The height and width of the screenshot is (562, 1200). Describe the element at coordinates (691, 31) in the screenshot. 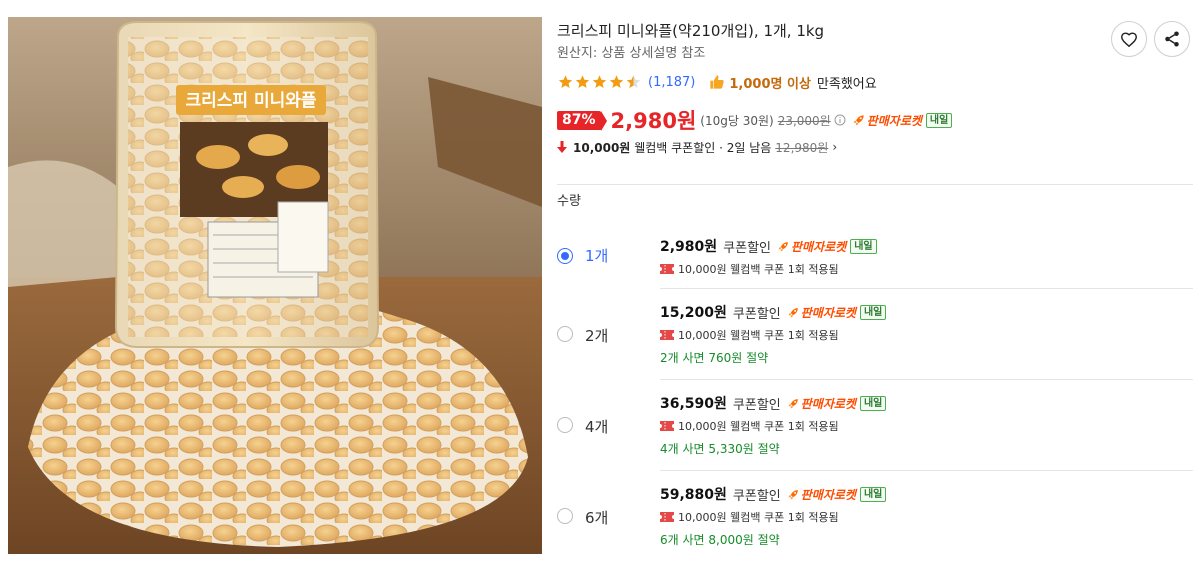

I see `product-title: 크리스피 미니와플(약210개입), 1개, 1kg` at that location.